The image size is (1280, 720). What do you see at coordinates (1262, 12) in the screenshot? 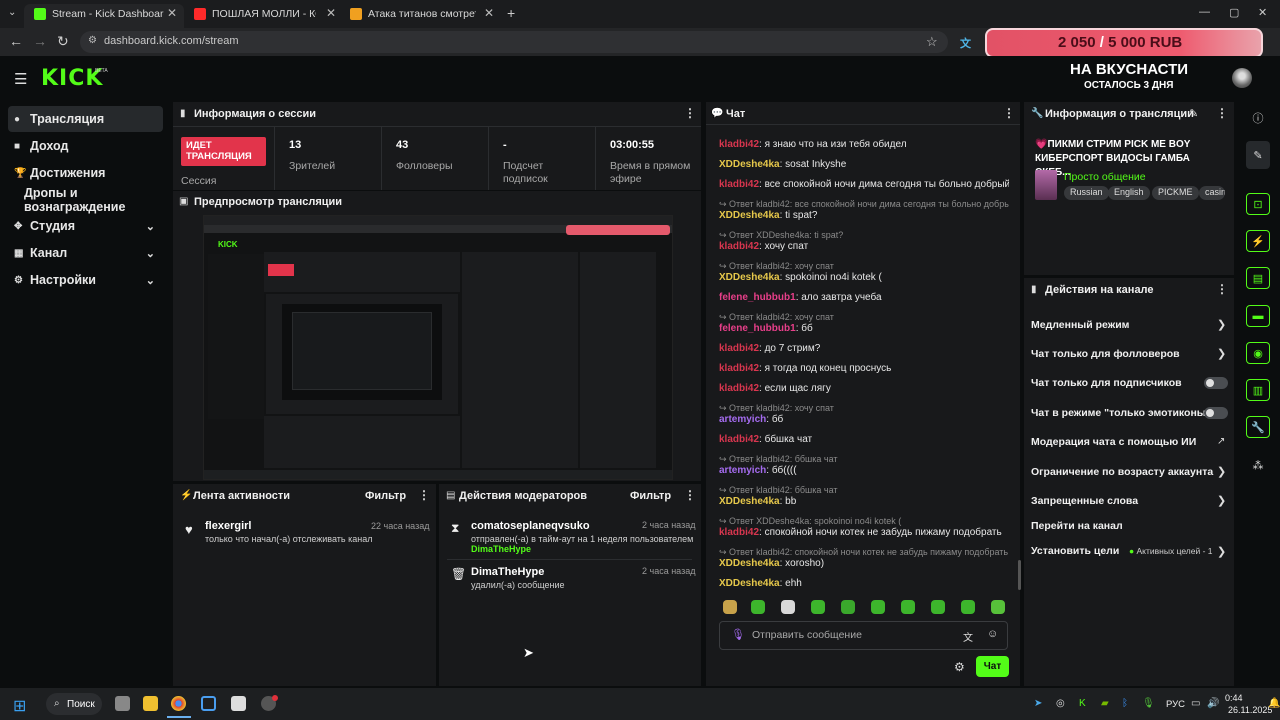
I see `close-window-button: ✕` at bounding box center [1262, 12].